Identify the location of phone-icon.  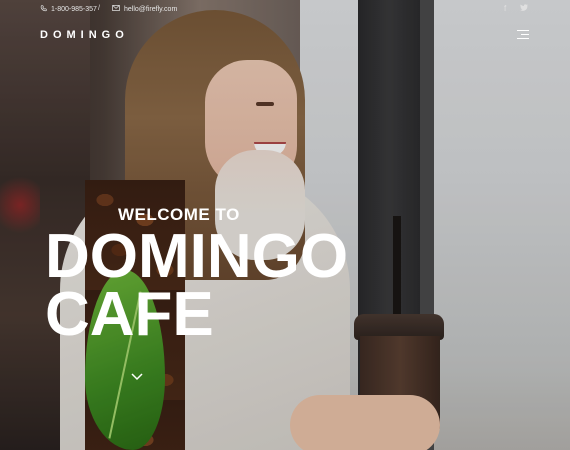
(43, 9).